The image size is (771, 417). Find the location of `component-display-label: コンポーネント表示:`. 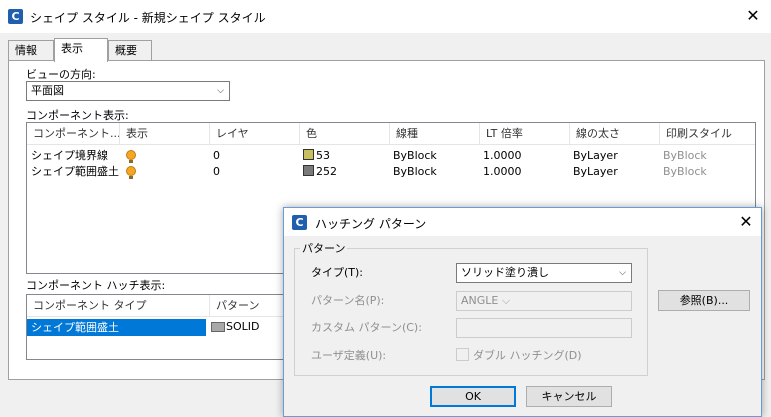

component-display-label: コンポーネント表示: is located at coordinates (77, 115).